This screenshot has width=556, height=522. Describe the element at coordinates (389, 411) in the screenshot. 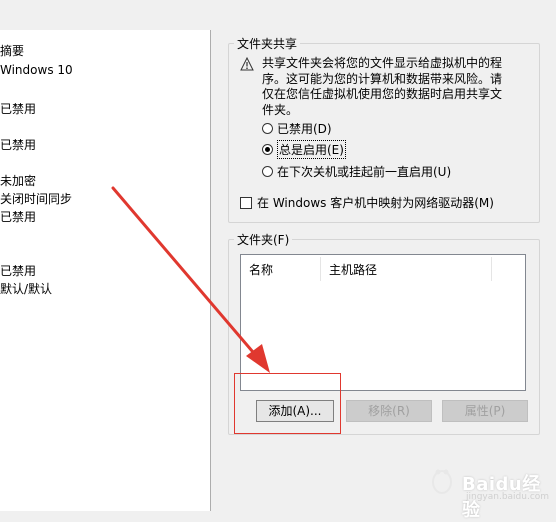

I see `remove-folder-button: 移除(R)` at that location.